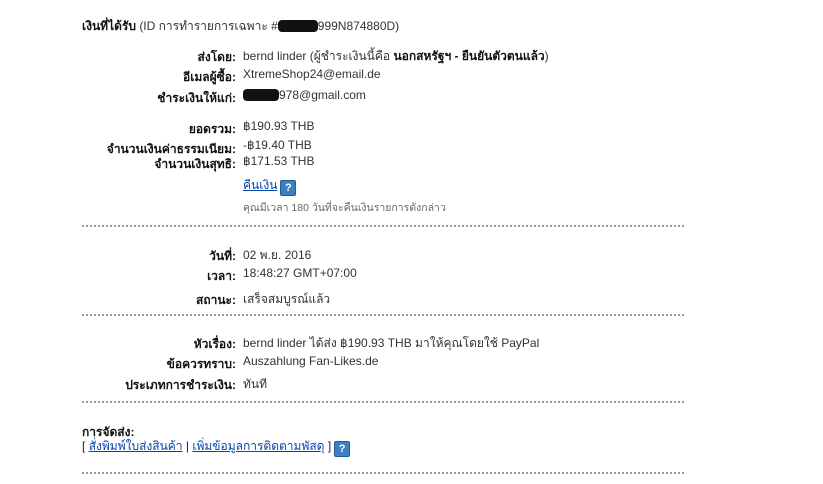  I want to click on date-value: 02 พ.ย. 2016, so click(277, 255).